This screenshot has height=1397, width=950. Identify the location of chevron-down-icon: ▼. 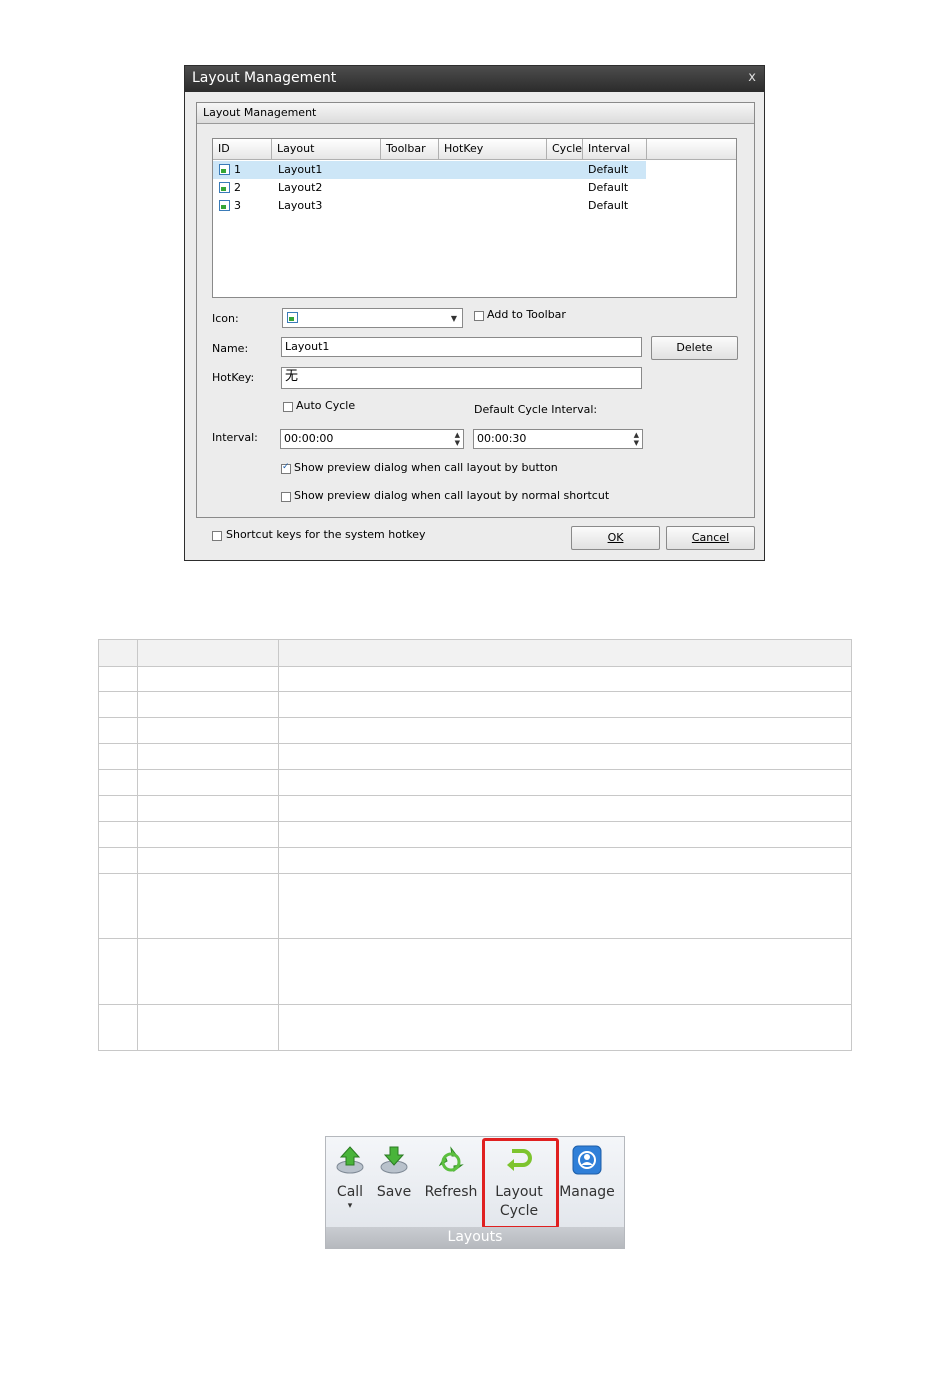
(453, 318).